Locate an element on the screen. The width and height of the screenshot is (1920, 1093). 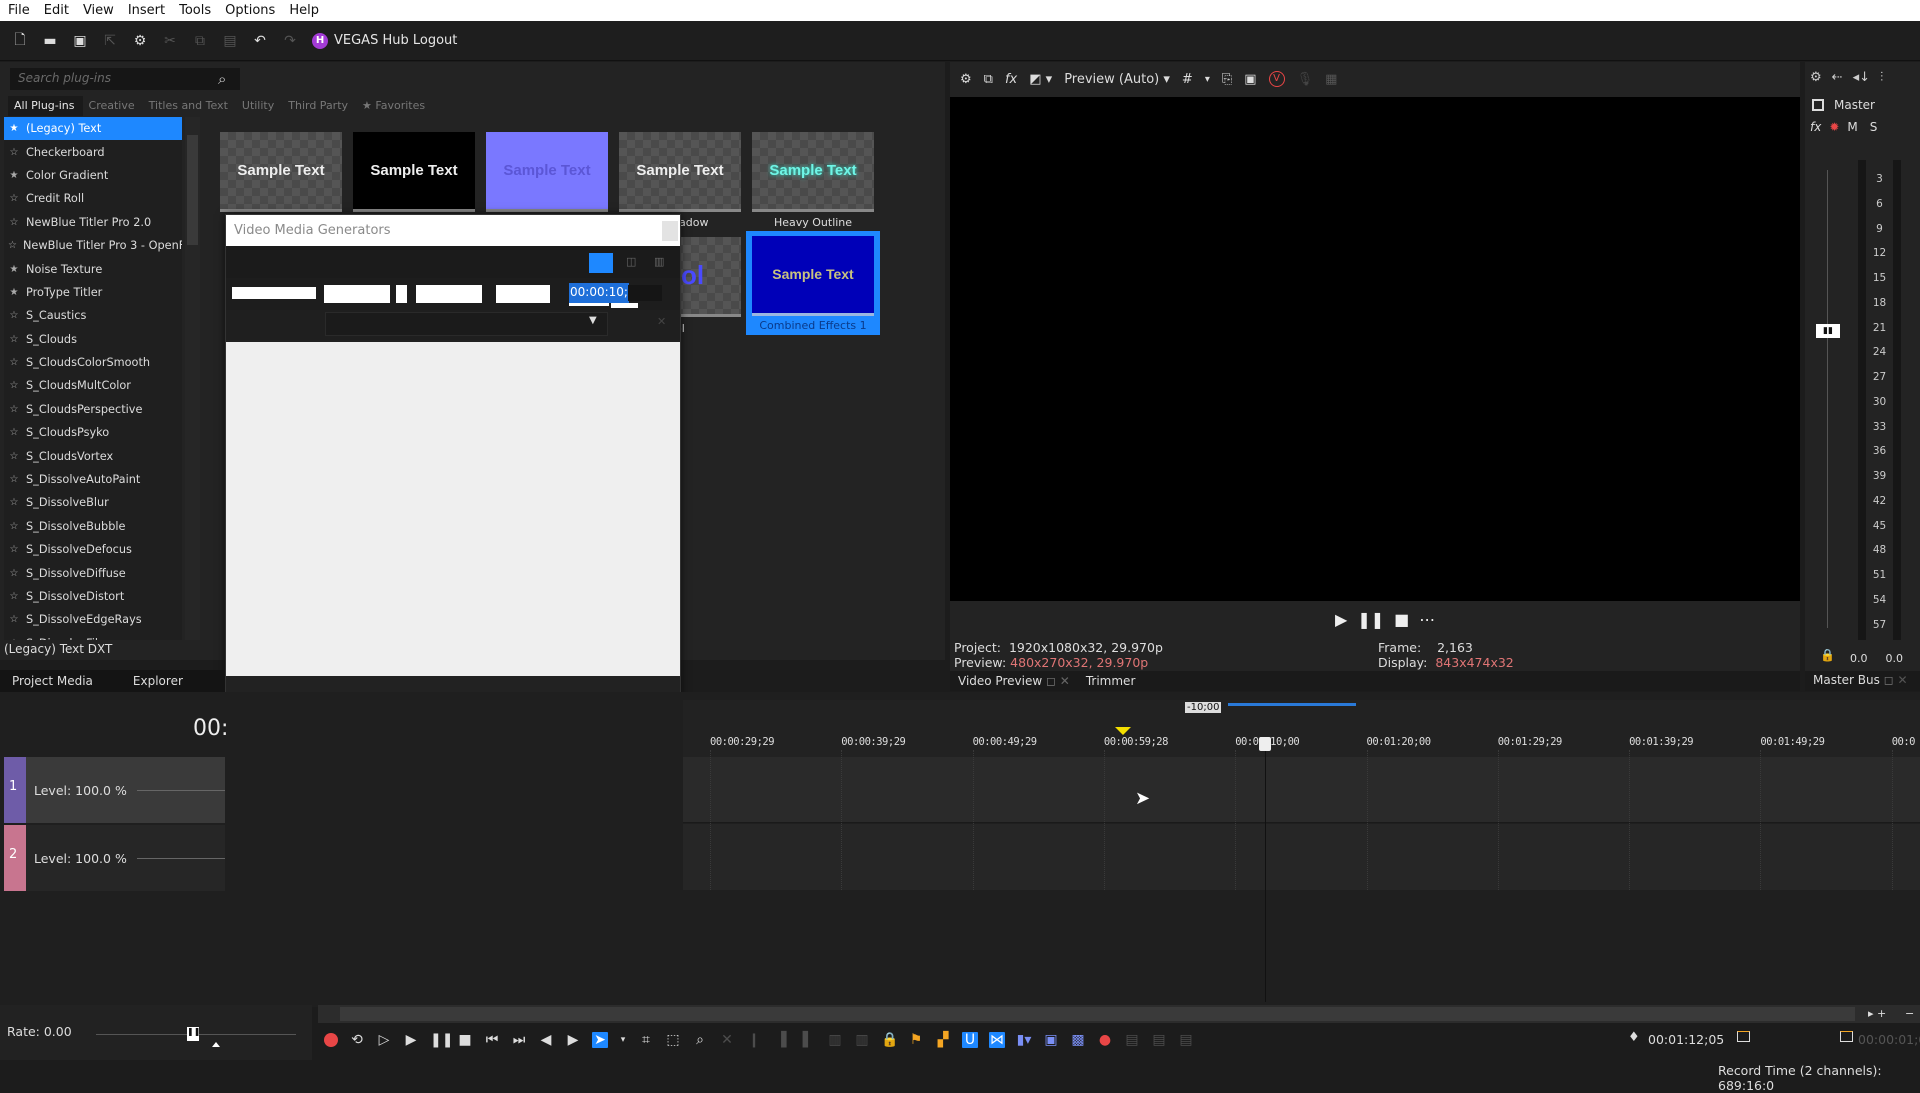
normal-edit-tool-icon: ➤ is located at coordinates (600, 1040).